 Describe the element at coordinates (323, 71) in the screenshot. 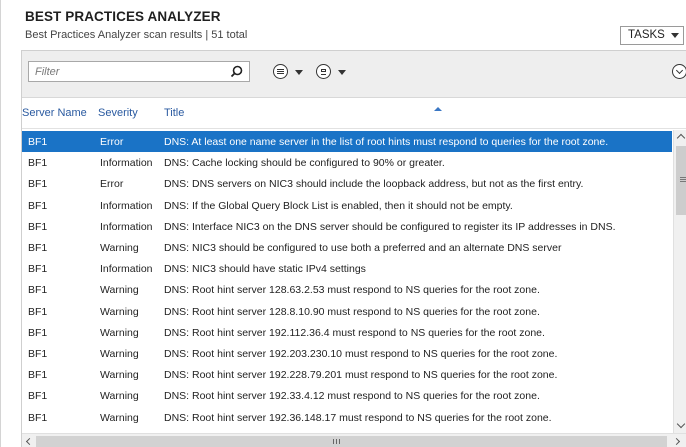

I see `save-icon` at that location.